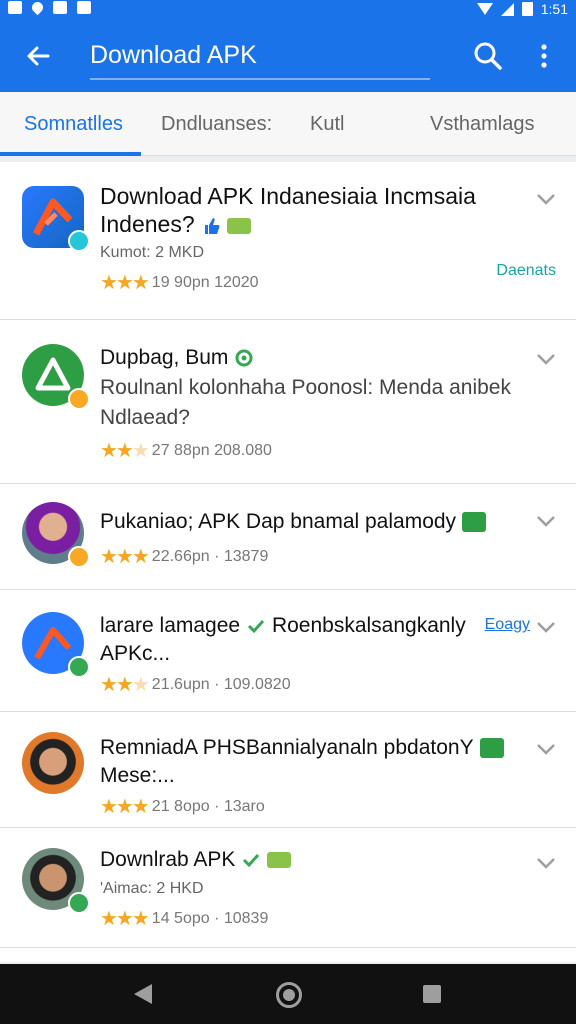 The width and height of the screenshot is (576, 1024). Describe the element at coordinates (210, 918) in the screenshot. I see `rating-text: 14 5opo · 10839` at that location.